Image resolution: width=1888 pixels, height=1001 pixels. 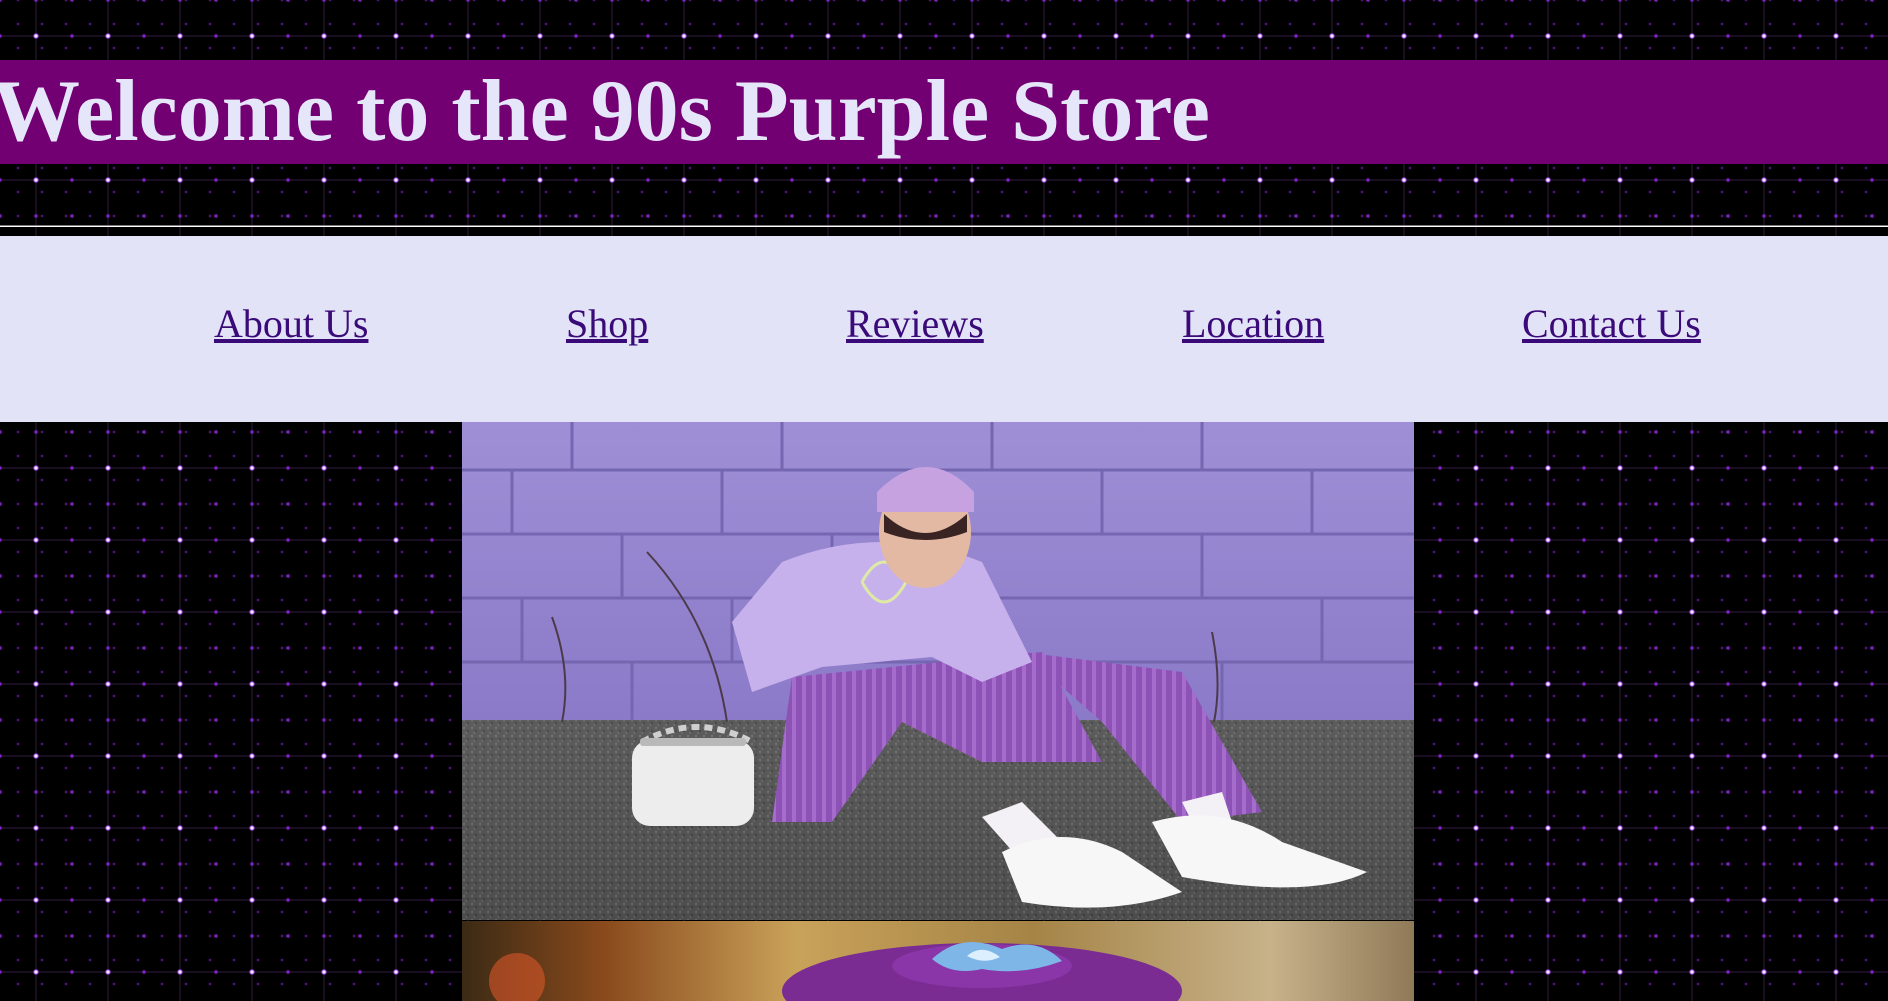 I want to click on nav-link-about-us: About Us, so click(x=291, y=324).